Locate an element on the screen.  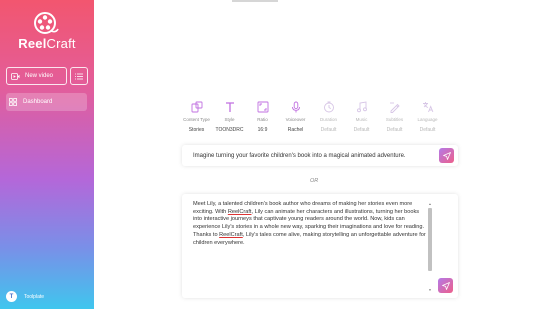
duration-icon is located at coordinates (328, 106).